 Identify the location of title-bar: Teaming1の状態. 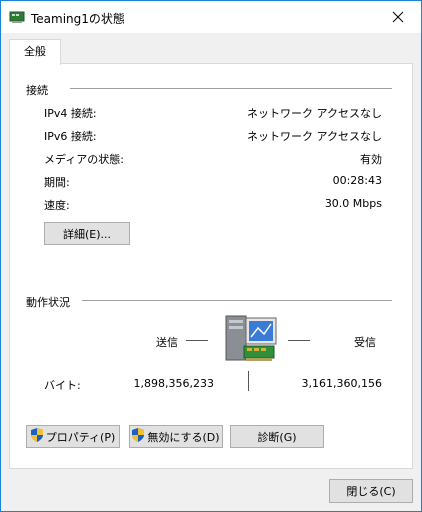
(211, 17).